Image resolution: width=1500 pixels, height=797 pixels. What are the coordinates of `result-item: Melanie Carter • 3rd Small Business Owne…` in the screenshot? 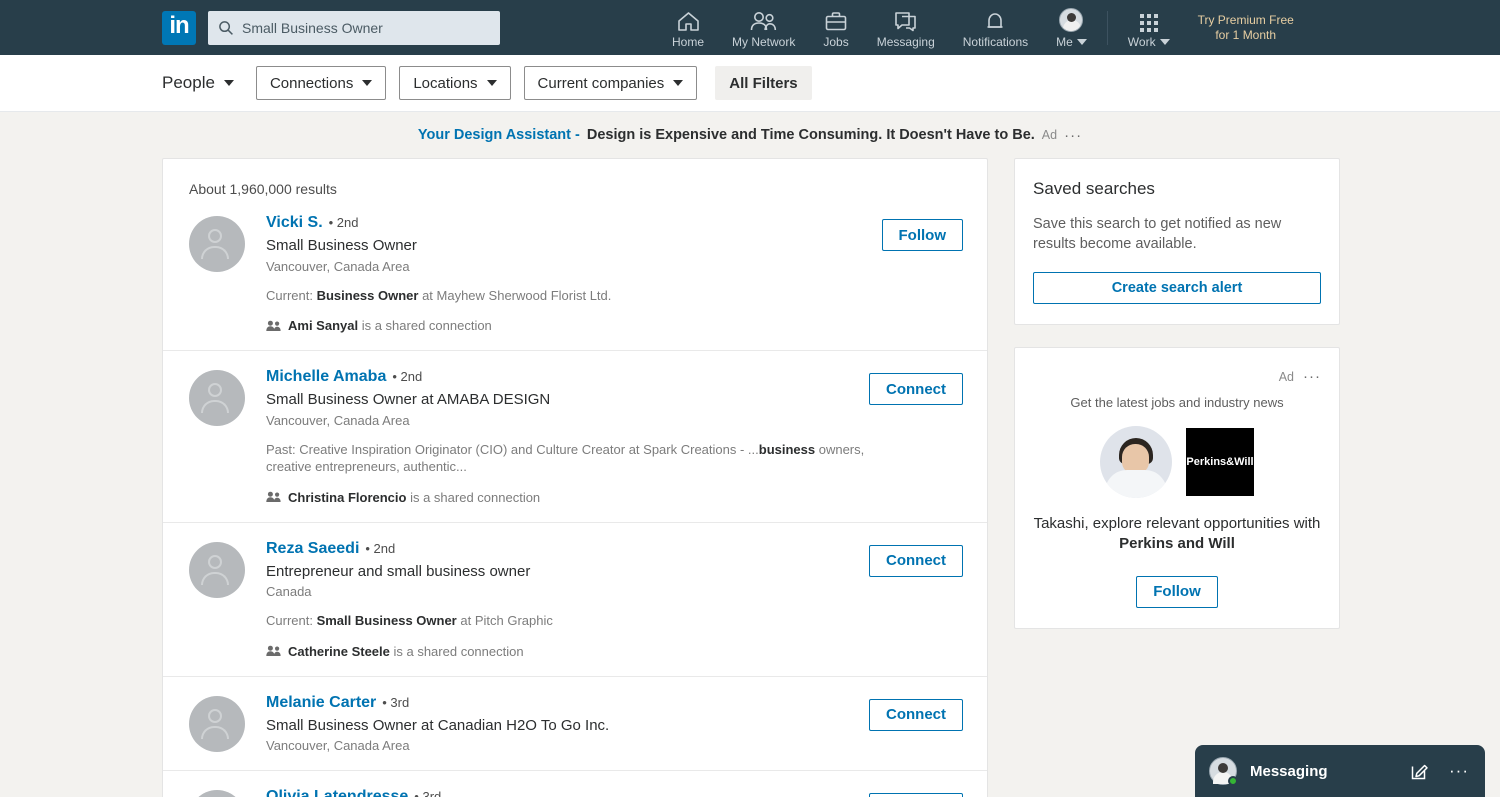 It's located at (575, 724).